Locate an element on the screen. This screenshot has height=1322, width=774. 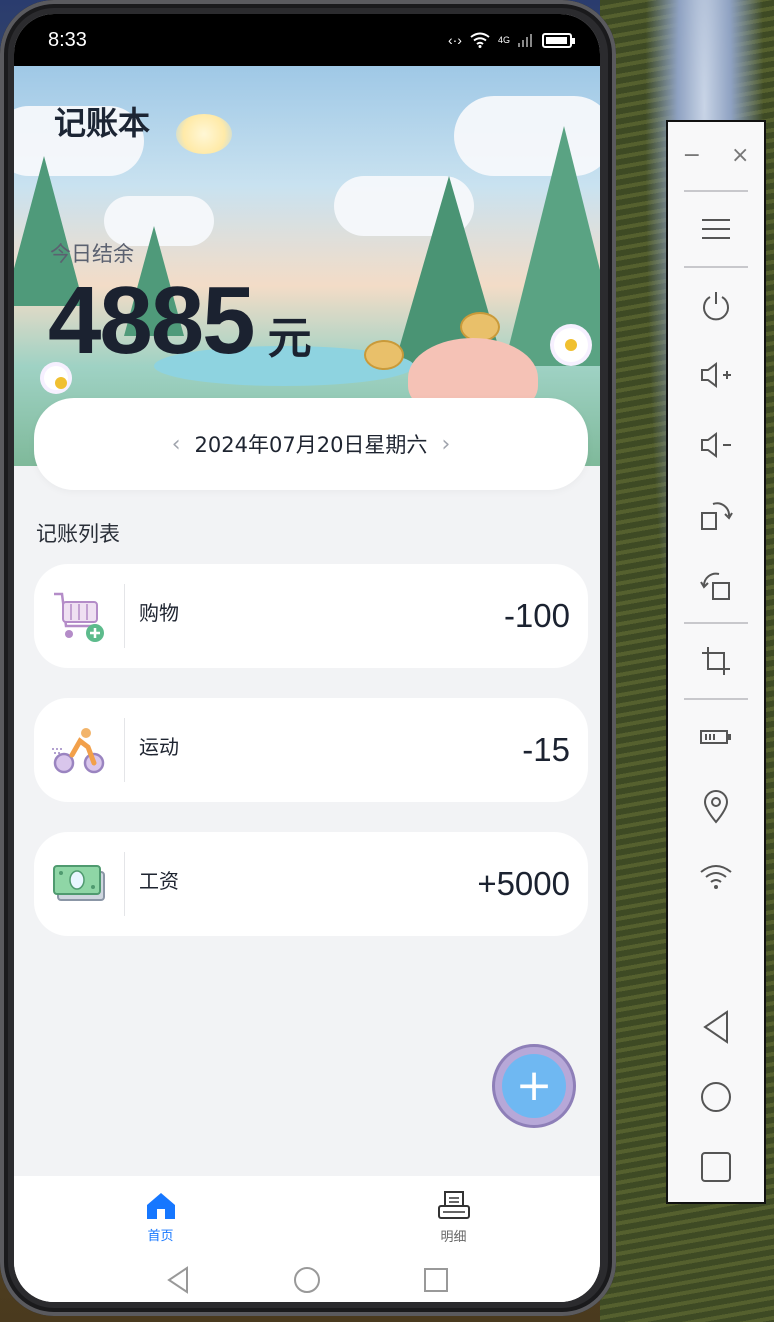
date-label: 2024年07月20日星期六 is located at coordinates (311, 444).